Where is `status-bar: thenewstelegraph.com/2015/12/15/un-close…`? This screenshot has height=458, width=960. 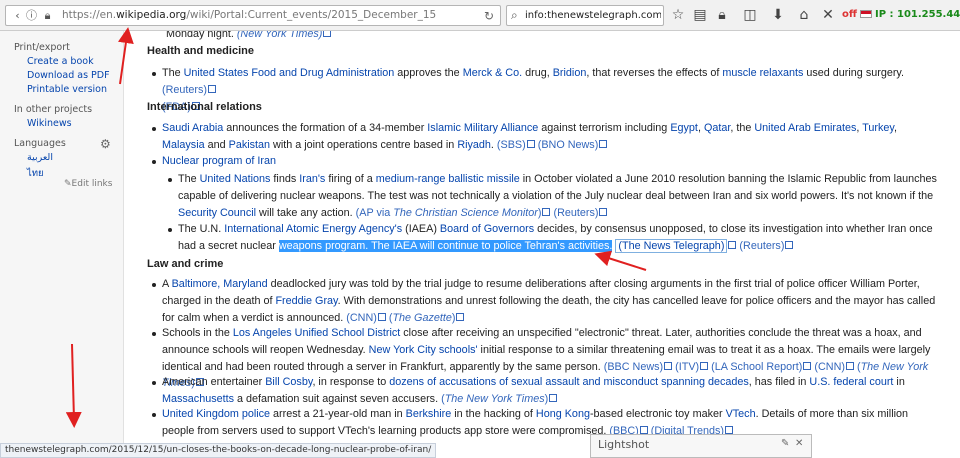 status-bar: thenewstelegraph.com/2015/12/15/un-close… is located at coordinates (480, 450).